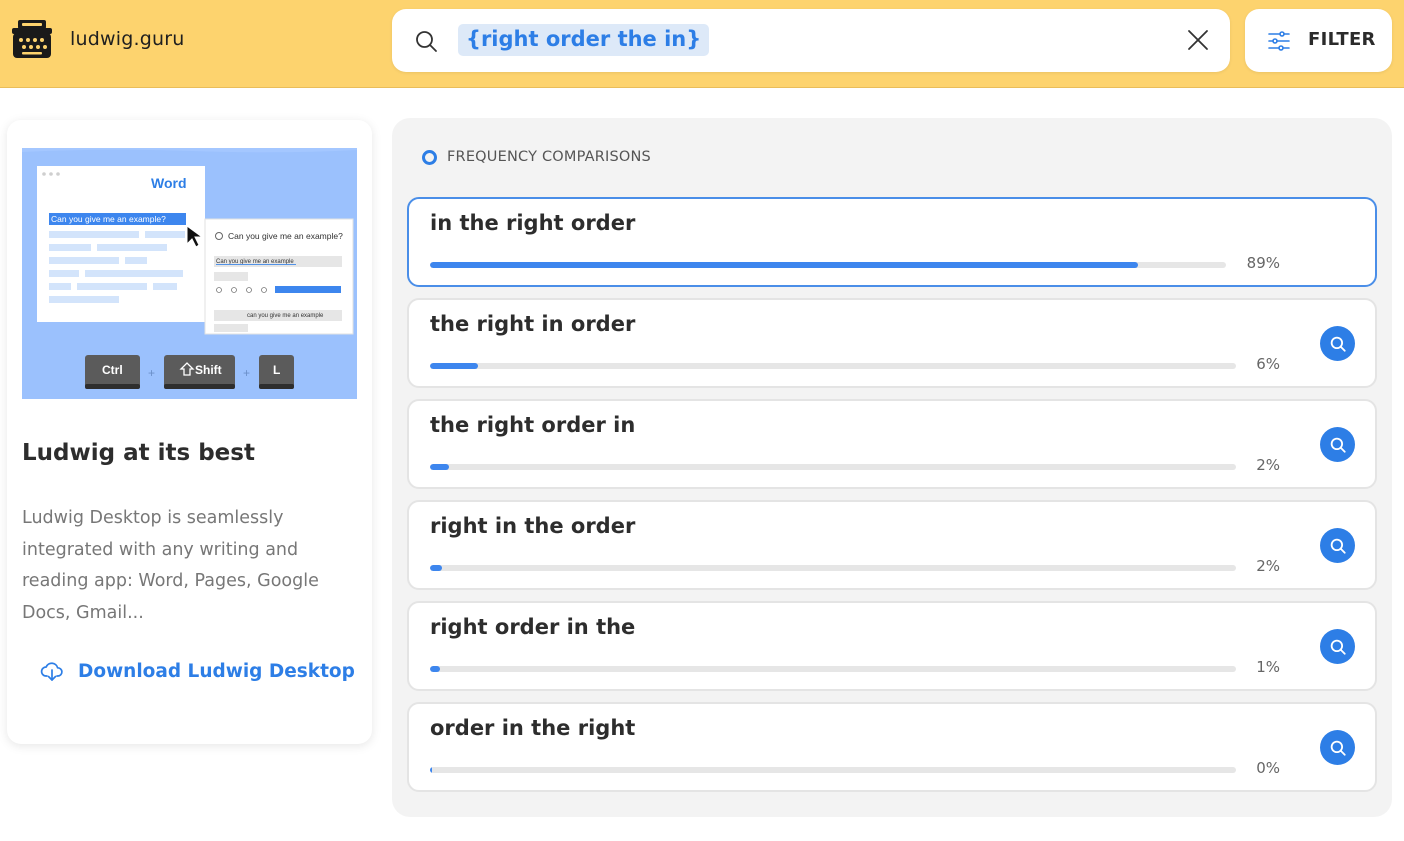 This screenshot has height=841, width=1404. I want to click on cloud-download-icon, so click(51, 671).